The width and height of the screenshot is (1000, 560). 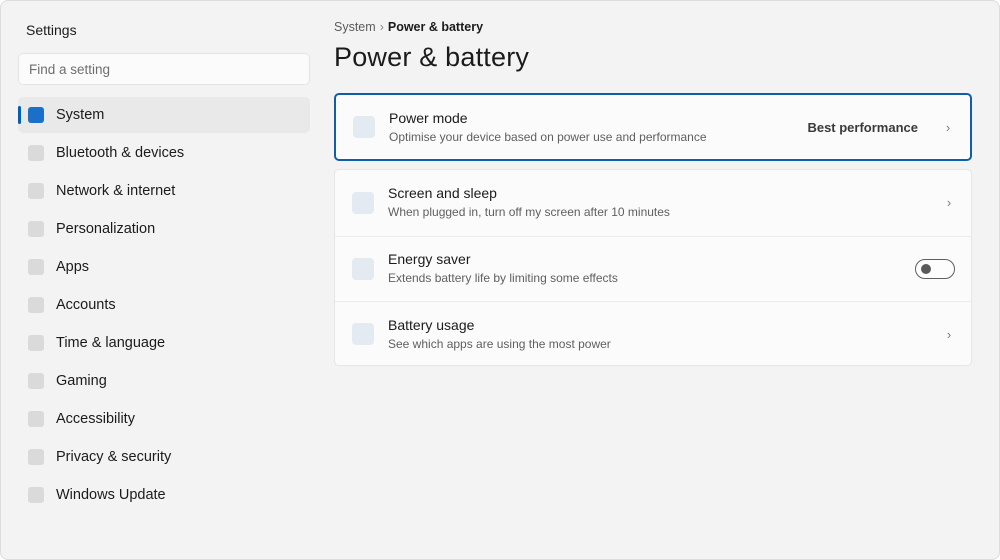 What do you see at coordinates (36, 115) in the screenshot?
I see `system-icon` at bounding box center [36, 115].